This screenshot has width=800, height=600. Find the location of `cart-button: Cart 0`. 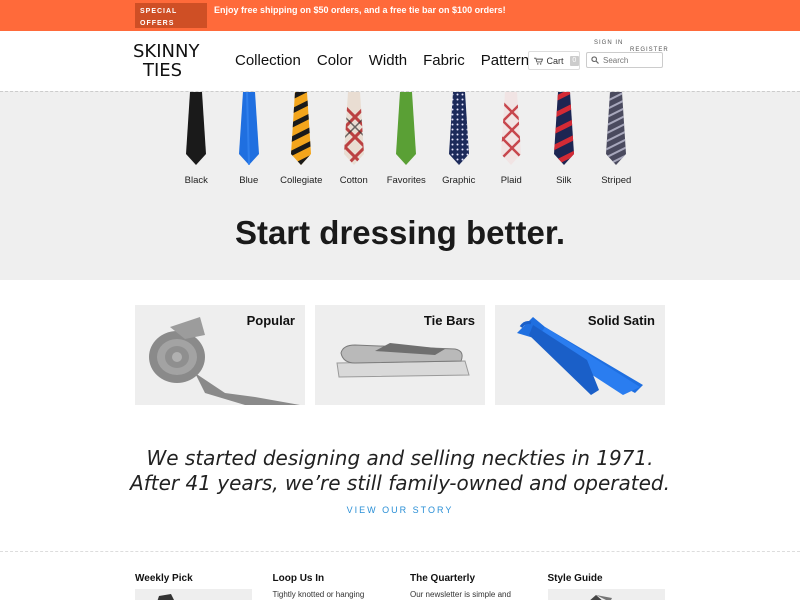

cart-button: Cart 0 is located at coordinates (554, 60).